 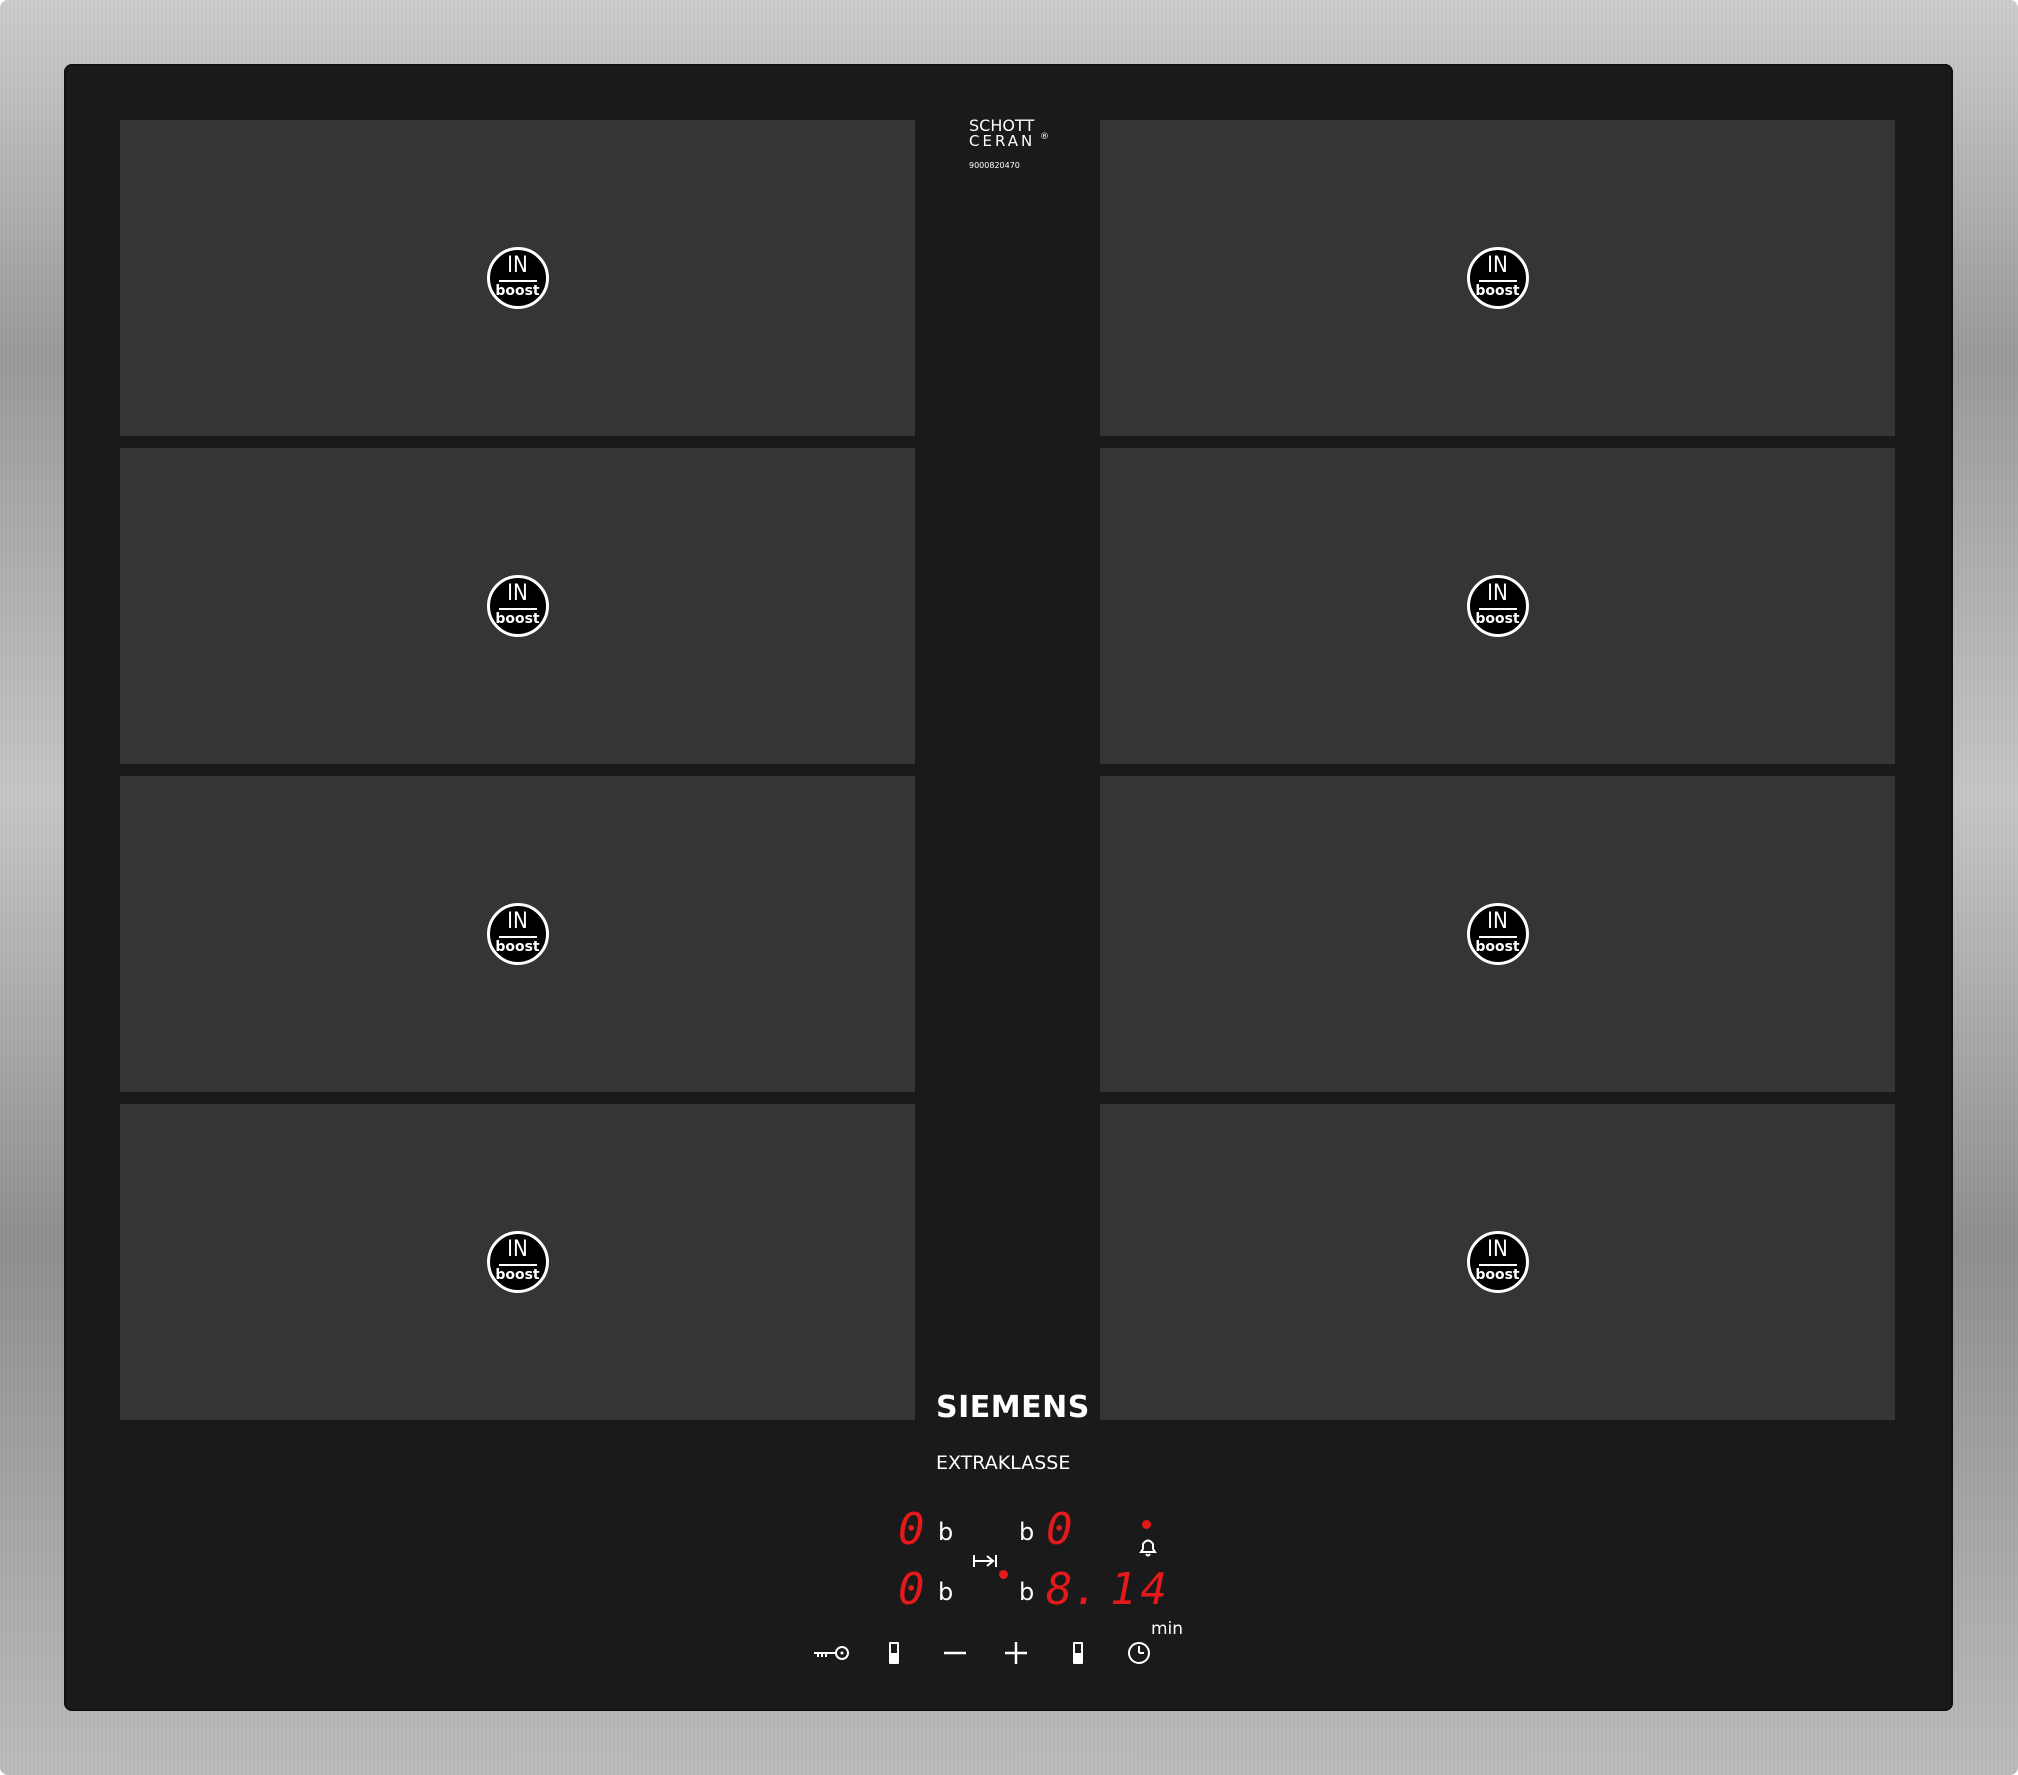 What do you see at coordinates (1002, 141) in the screenshot?
I see `ceran-text: CERAN` at bounding box center [1002, 141].